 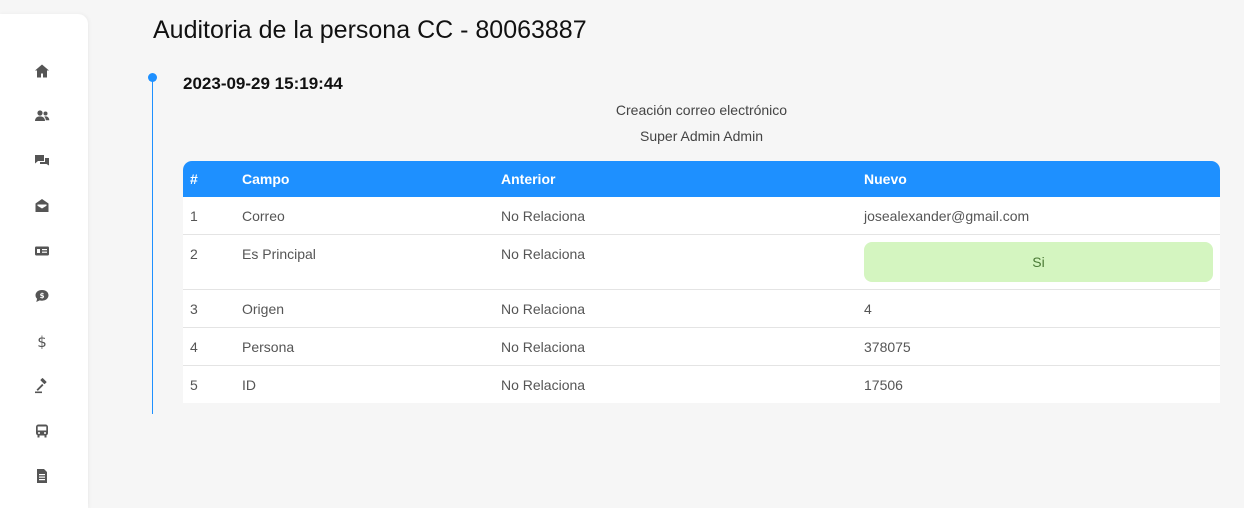 What do you see at coordinates (364, 346) in the screenshot?
I see `cell-campo: Persona` at bounding box center [364, 346].